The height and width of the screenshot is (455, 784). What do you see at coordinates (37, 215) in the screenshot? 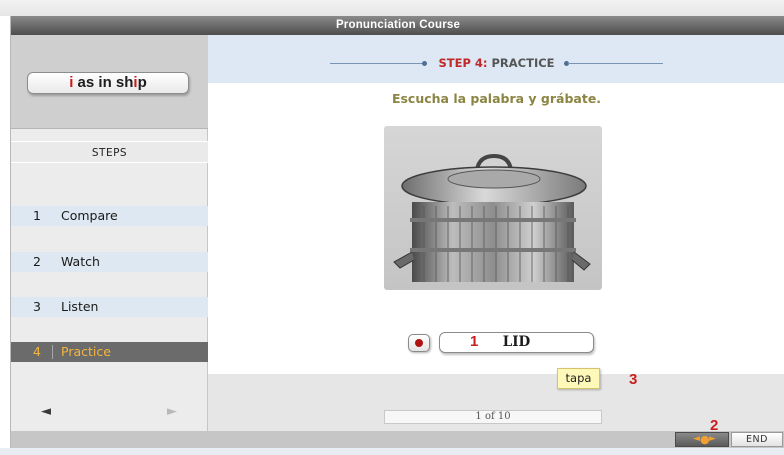
I see `step-number: 1` at bounding box center [37, 215].